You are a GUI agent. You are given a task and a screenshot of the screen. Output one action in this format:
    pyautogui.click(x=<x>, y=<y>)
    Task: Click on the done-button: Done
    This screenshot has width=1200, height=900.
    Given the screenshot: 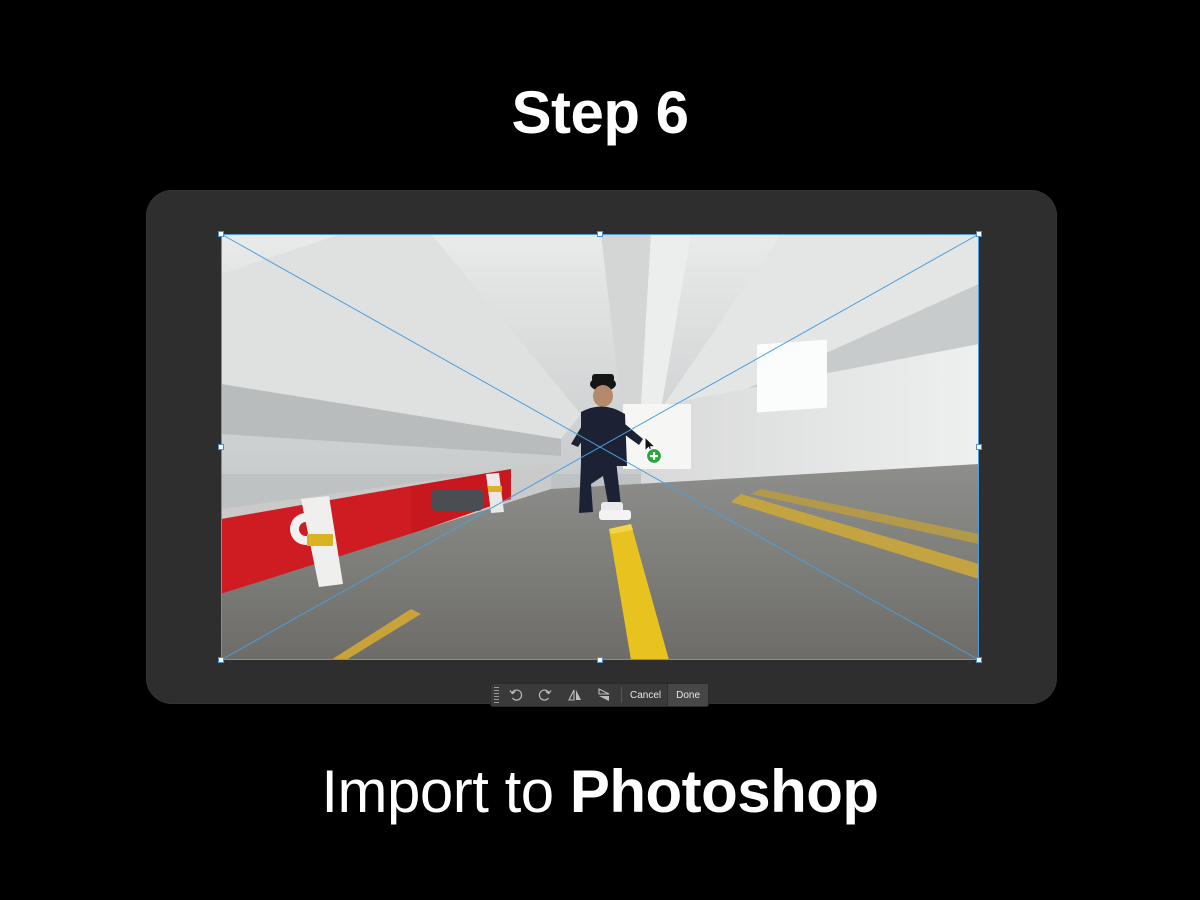 What is the action you would take?
    pyautogui.click(x=688, y=695)
    